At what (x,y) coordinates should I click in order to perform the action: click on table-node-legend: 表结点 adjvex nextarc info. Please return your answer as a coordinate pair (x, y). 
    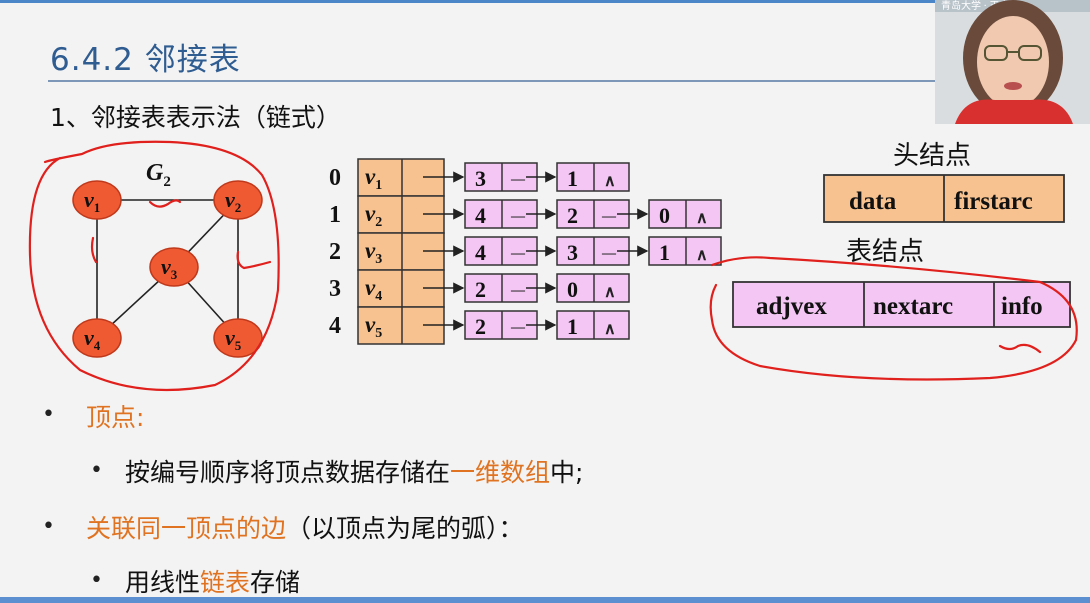
    Looking at the image, I should click on (901, 282).